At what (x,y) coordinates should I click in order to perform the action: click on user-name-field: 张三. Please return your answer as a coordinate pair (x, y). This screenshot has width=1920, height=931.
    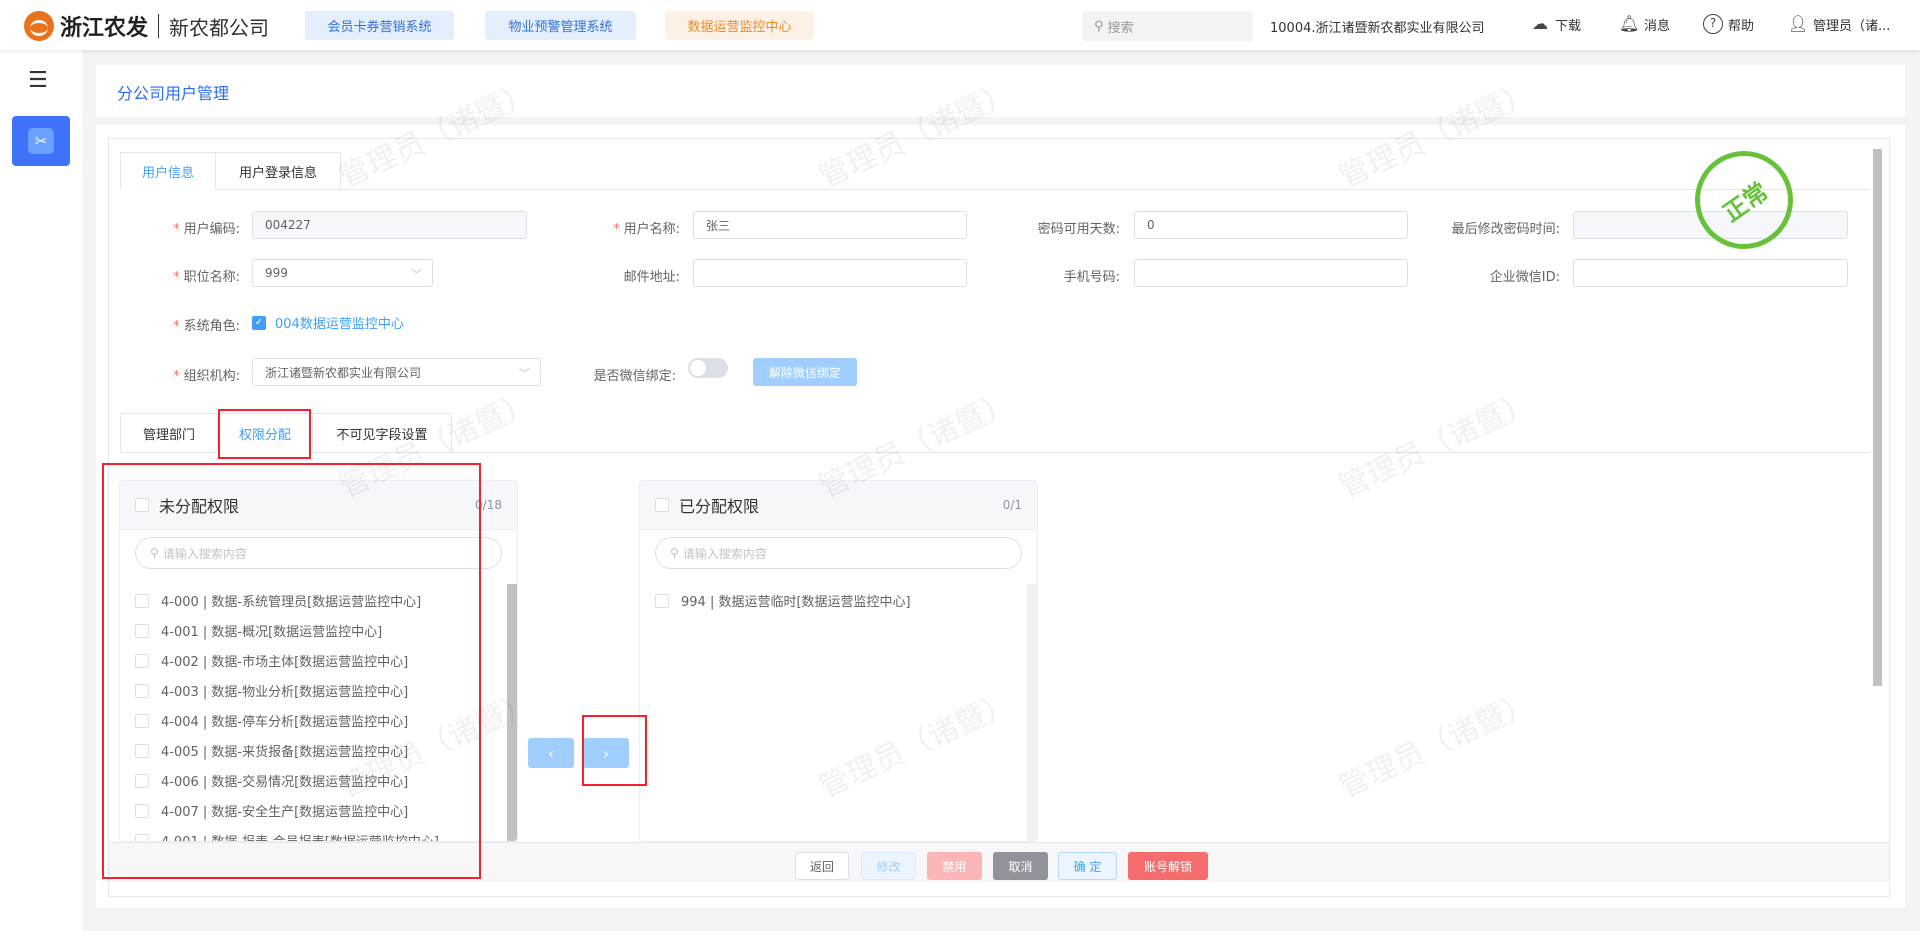
    Looking at the image, I should click on (830, 225).